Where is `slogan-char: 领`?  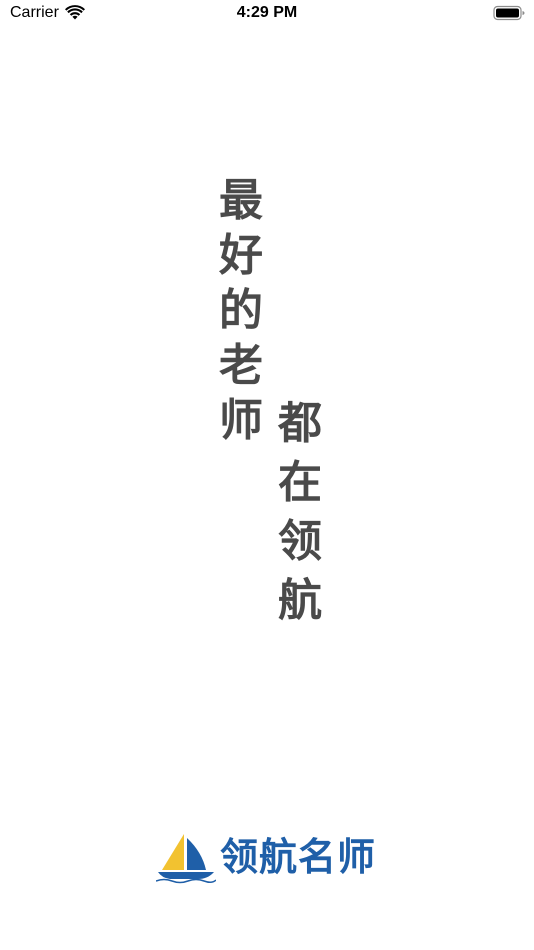
slogan-char: 领 is located at coordinates (300, 541).